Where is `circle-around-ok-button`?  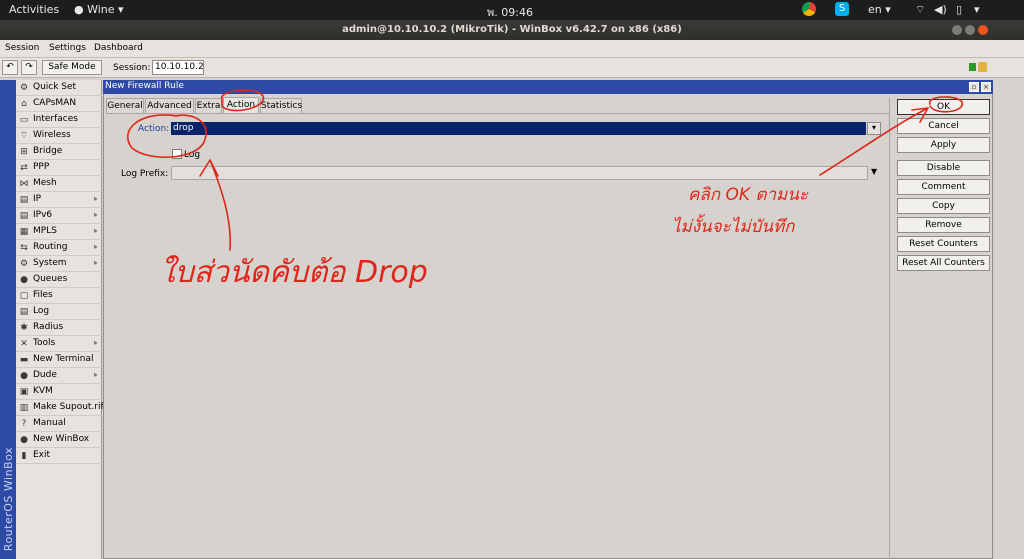
circle-around-ok-button is located at coordinates (946, 104).